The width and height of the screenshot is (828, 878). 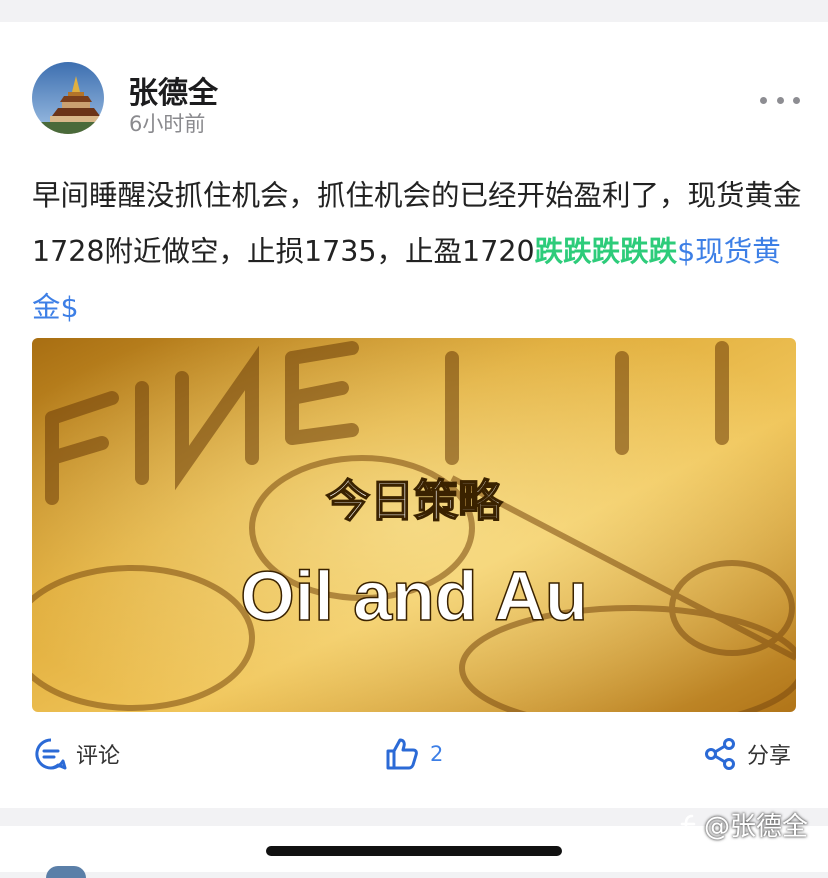 I want to click on more-options-icon, so click(x=780, y=100).